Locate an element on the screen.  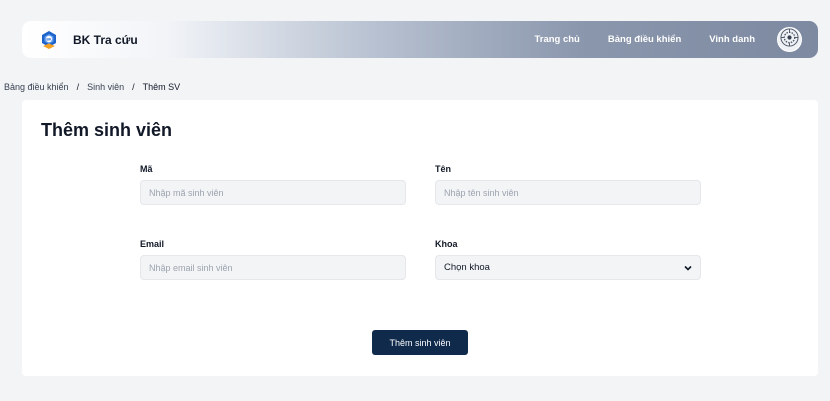
student-email-field: Email is located at coordinates (273, 259).